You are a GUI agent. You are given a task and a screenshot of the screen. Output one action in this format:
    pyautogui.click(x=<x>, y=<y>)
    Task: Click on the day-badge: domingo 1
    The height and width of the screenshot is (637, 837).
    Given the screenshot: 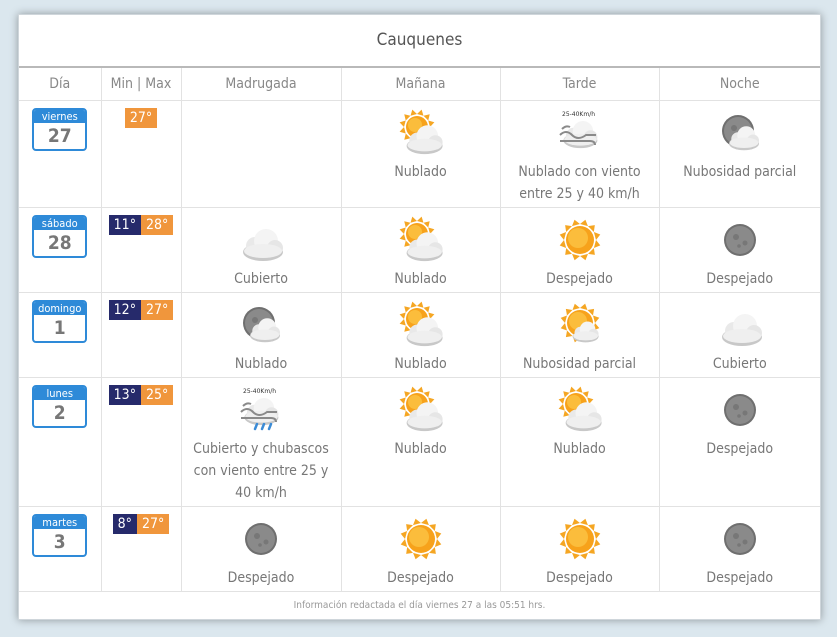 What is the action you would take?
    pyautogui.click(x=60, y=321)
    